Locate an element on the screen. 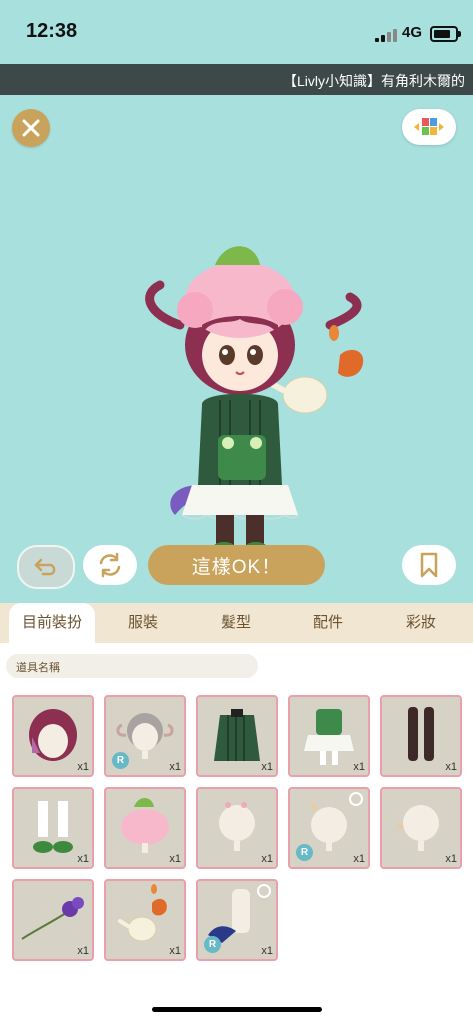 The width and height of the screenshot is (473, 1024). undo-icon is located at coordinates (45, 567).